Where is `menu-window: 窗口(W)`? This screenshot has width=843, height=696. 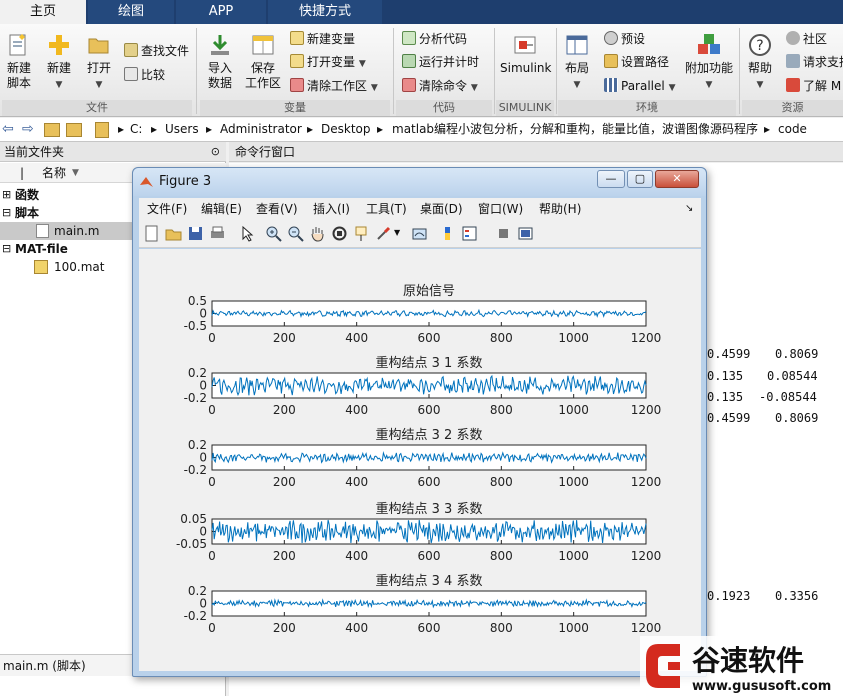 menu-window: 窗口(W) is located at coordinates (500, 209).